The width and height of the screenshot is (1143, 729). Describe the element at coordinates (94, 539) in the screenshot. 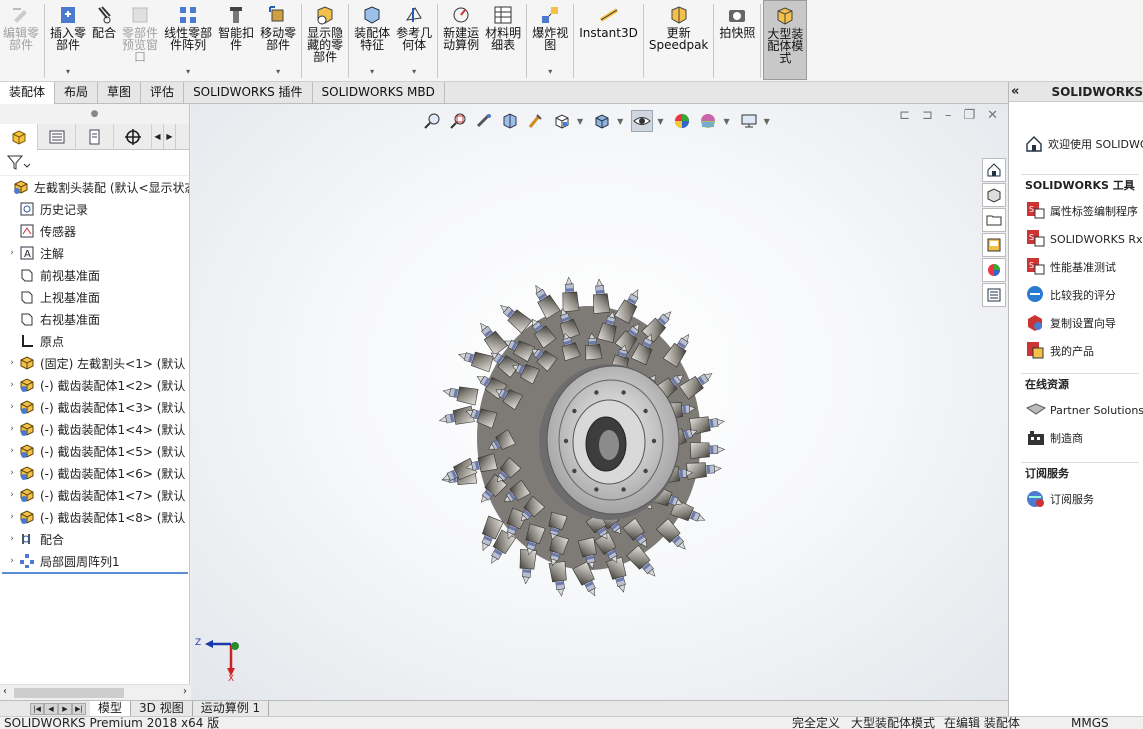

I see `tree-item: › 配合` at that location.